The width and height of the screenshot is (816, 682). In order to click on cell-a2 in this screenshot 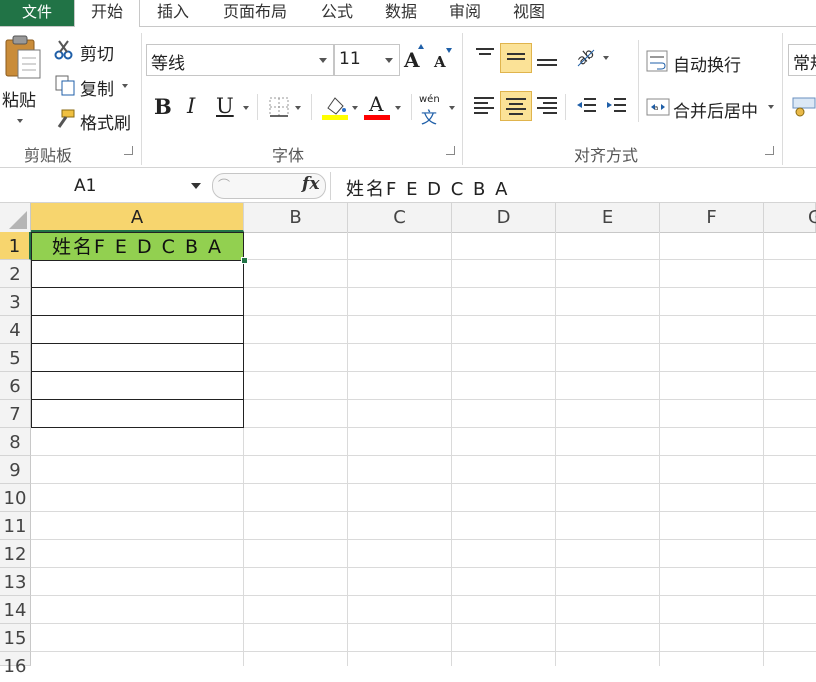, I will do `click(137, 274)`.